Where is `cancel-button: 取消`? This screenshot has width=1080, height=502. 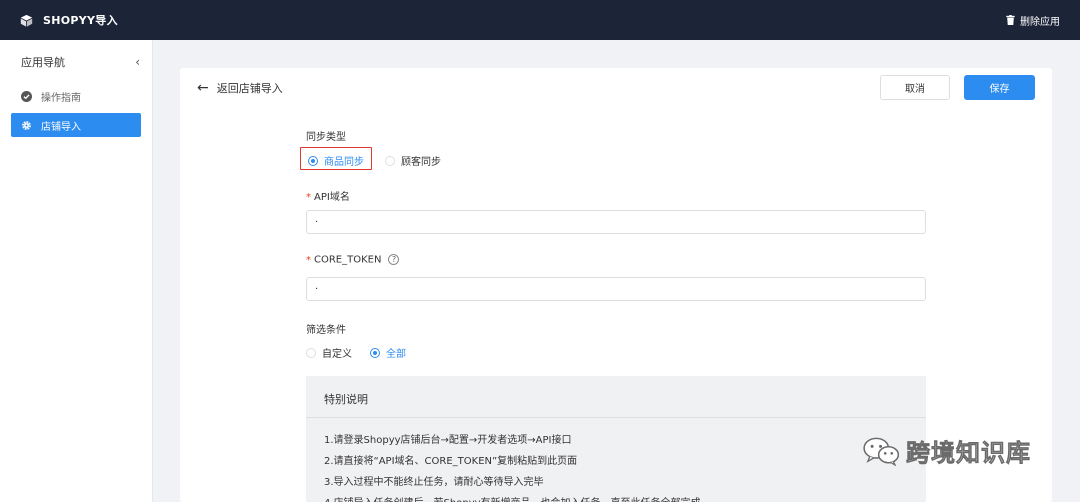 cancel-button: 取消 is located at coordinates (915, 87).